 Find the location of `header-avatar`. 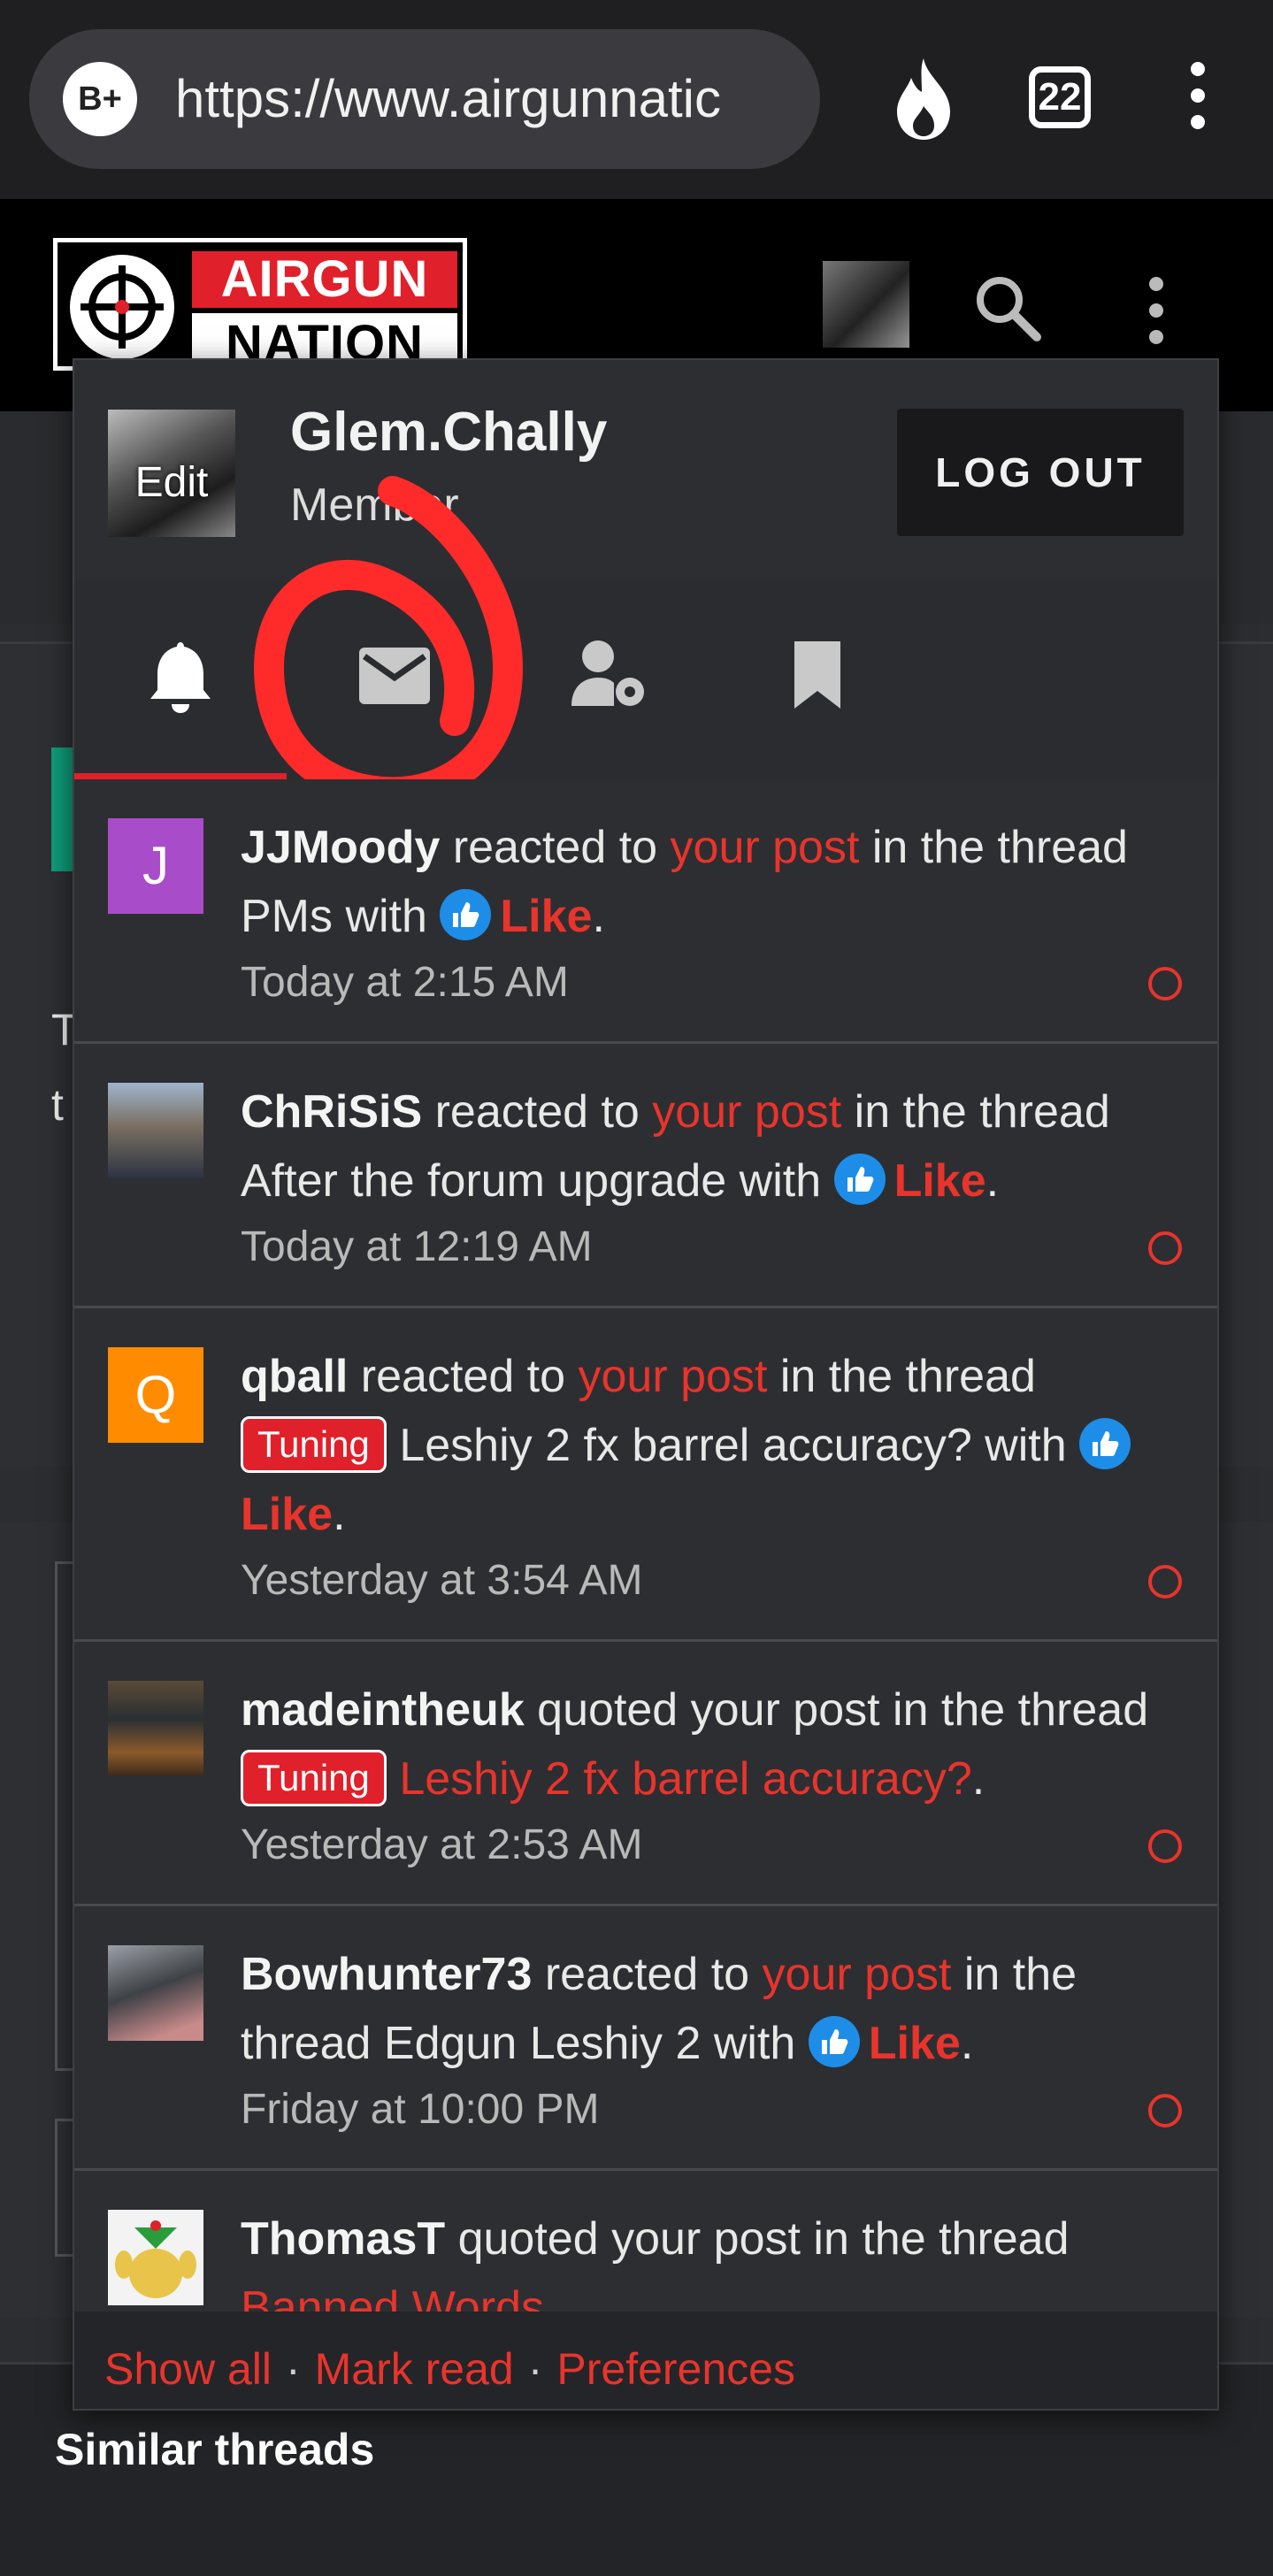

header-avatar is located at coordinates (866, 304).